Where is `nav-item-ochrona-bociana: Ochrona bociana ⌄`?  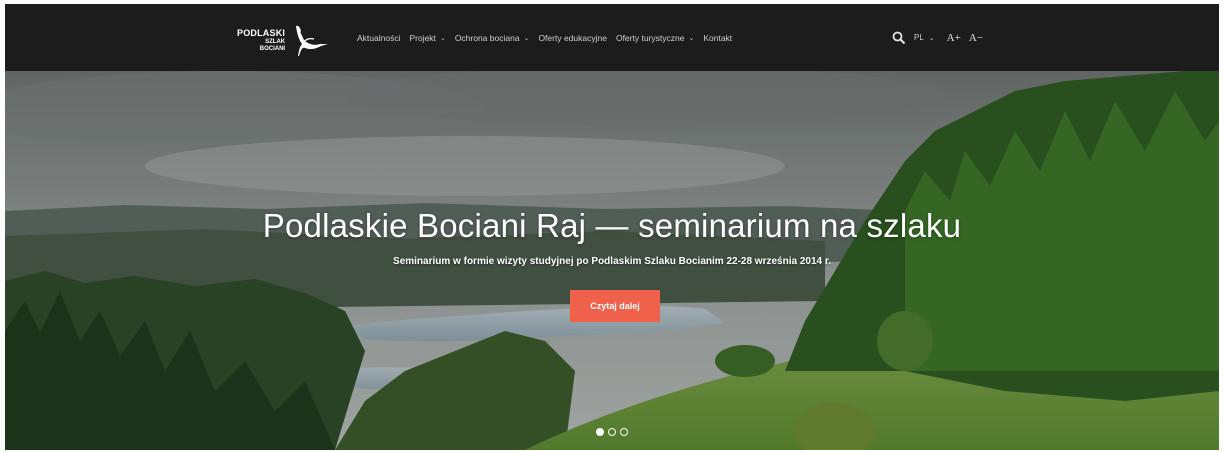
nav-item-ochrona-bociana: Ochrona bociana ⌄ is located at coordinates (492, 38).